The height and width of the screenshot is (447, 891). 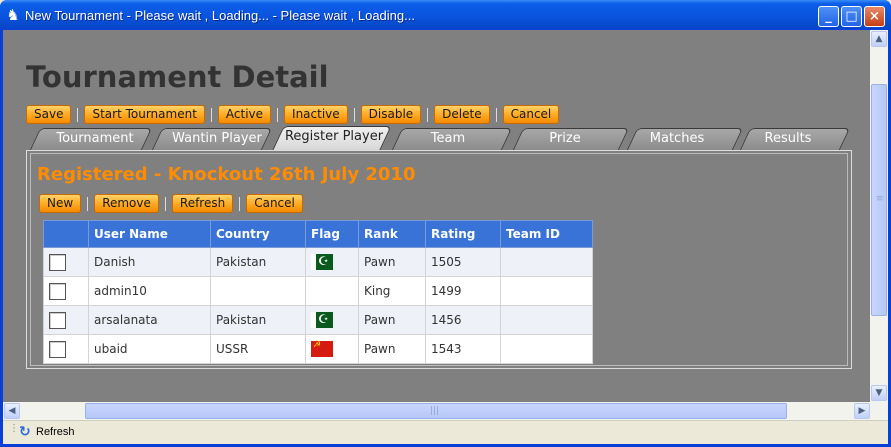 What do you see at coordinates (445, 432) in the screenshot?
I see `status-bar: ⋮ ↻ Refresh` at bounding box center [445, 432].